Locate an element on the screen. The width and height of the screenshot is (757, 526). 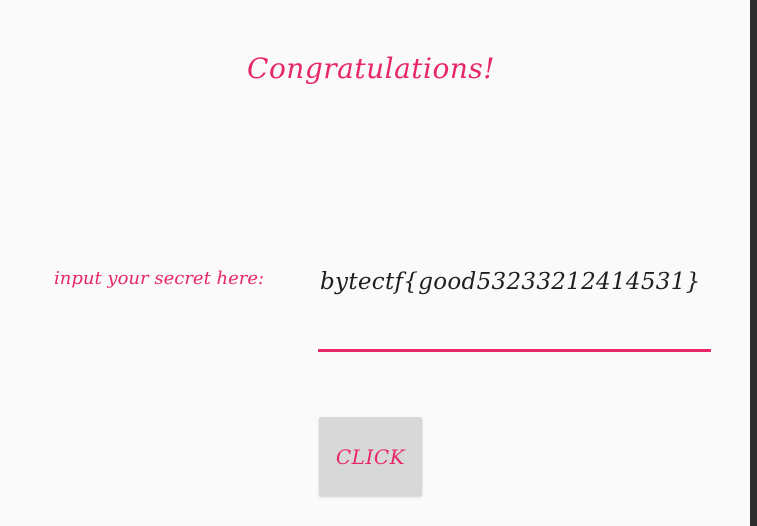
secret-input-label: input your secret here: is located at coordinates (159, 278).